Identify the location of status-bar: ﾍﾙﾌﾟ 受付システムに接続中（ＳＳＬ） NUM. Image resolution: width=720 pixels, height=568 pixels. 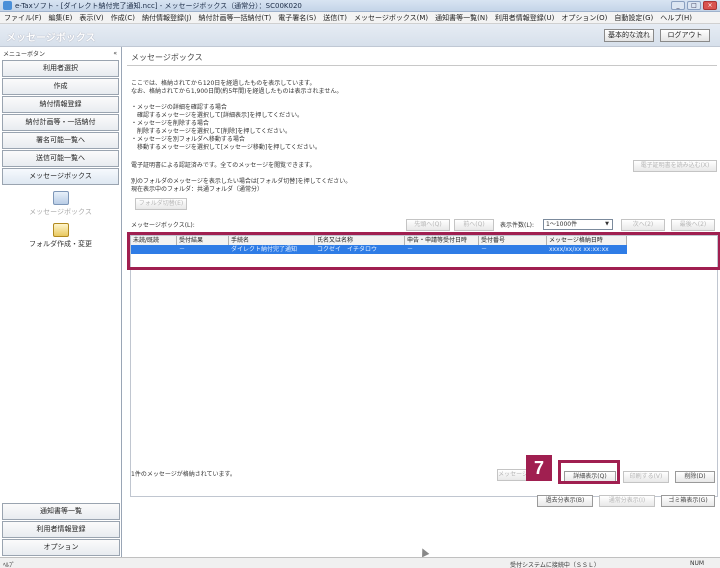
(360, 562).